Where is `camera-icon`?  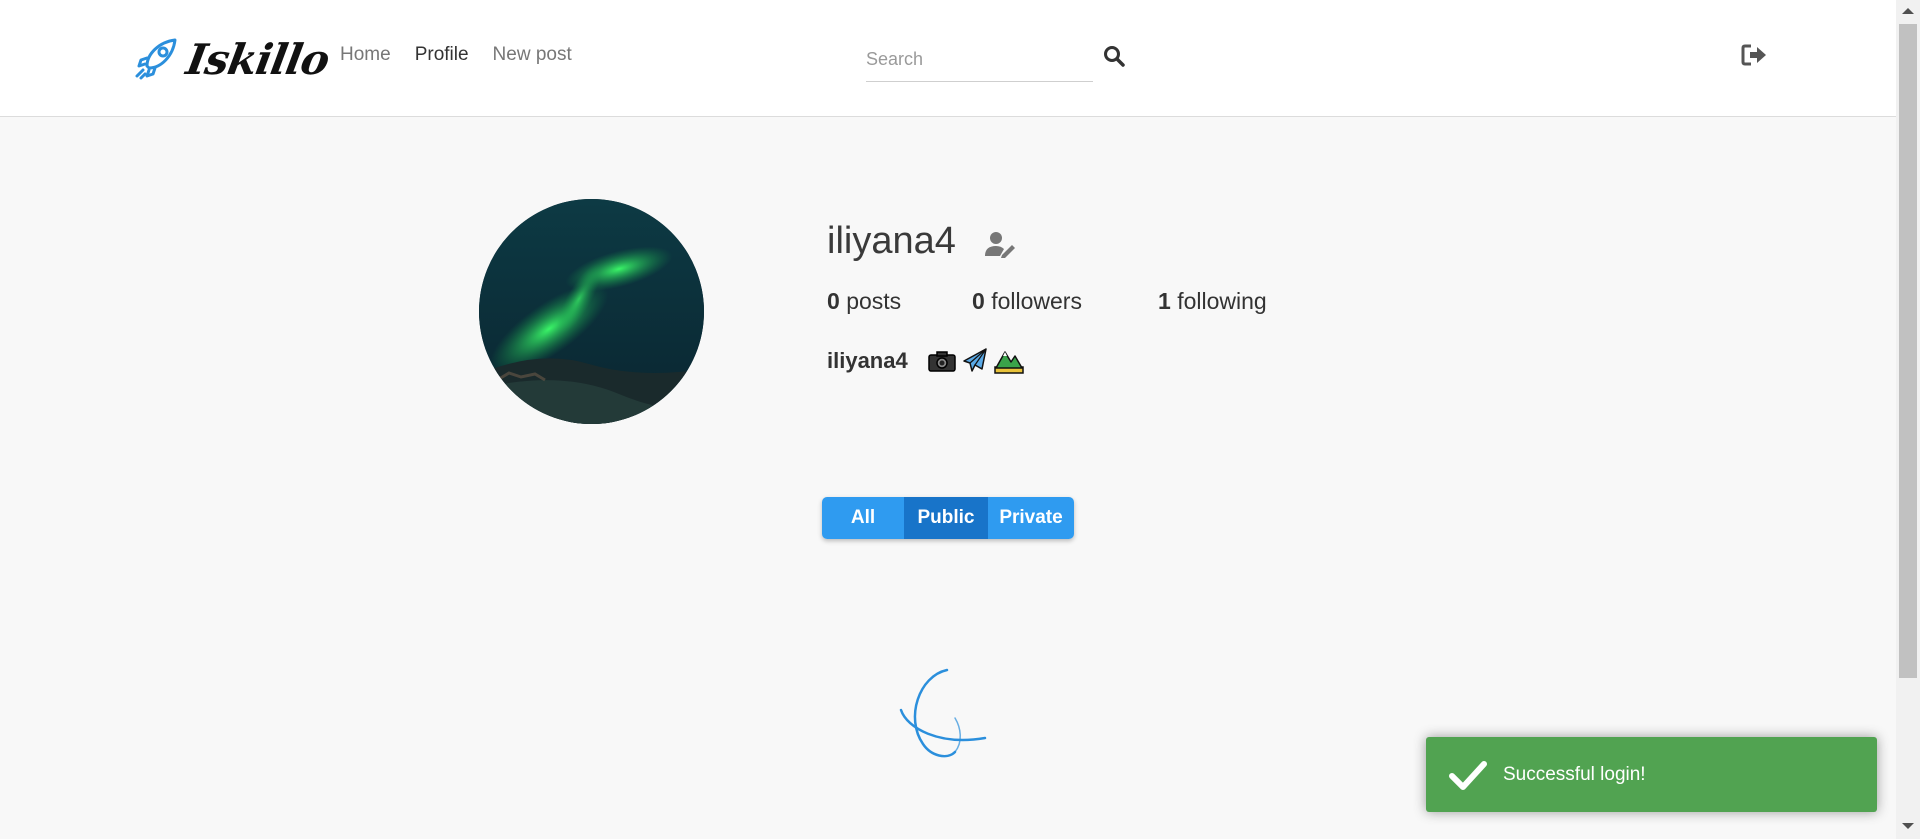 camera-icon is located at coordinates (941, 361).